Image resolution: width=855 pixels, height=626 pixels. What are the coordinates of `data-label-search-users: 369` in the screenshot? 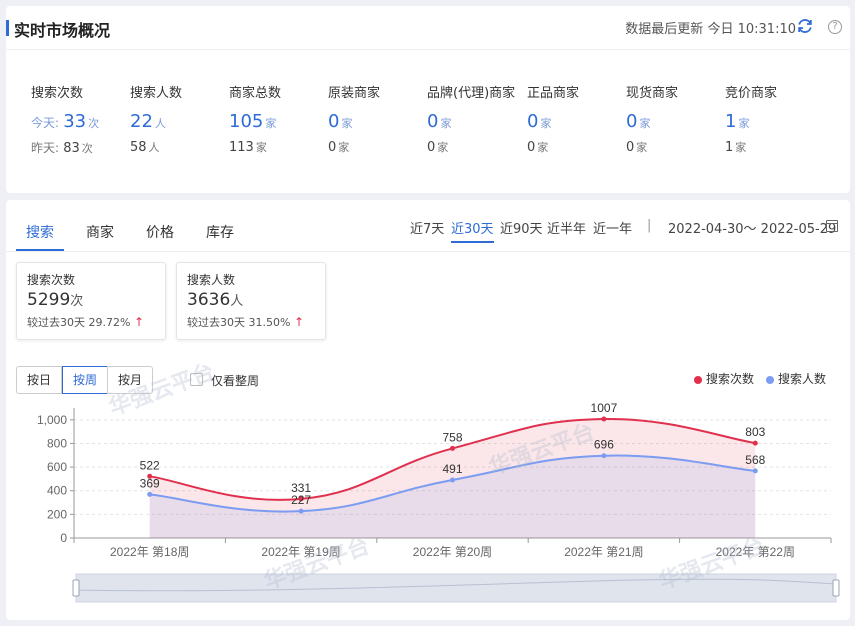 It's located at (150, 483).